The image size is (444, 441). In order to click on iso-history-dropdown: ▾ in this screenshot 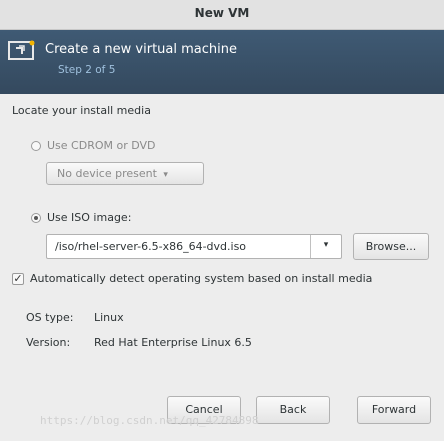, I will do `click(325, 246)`.